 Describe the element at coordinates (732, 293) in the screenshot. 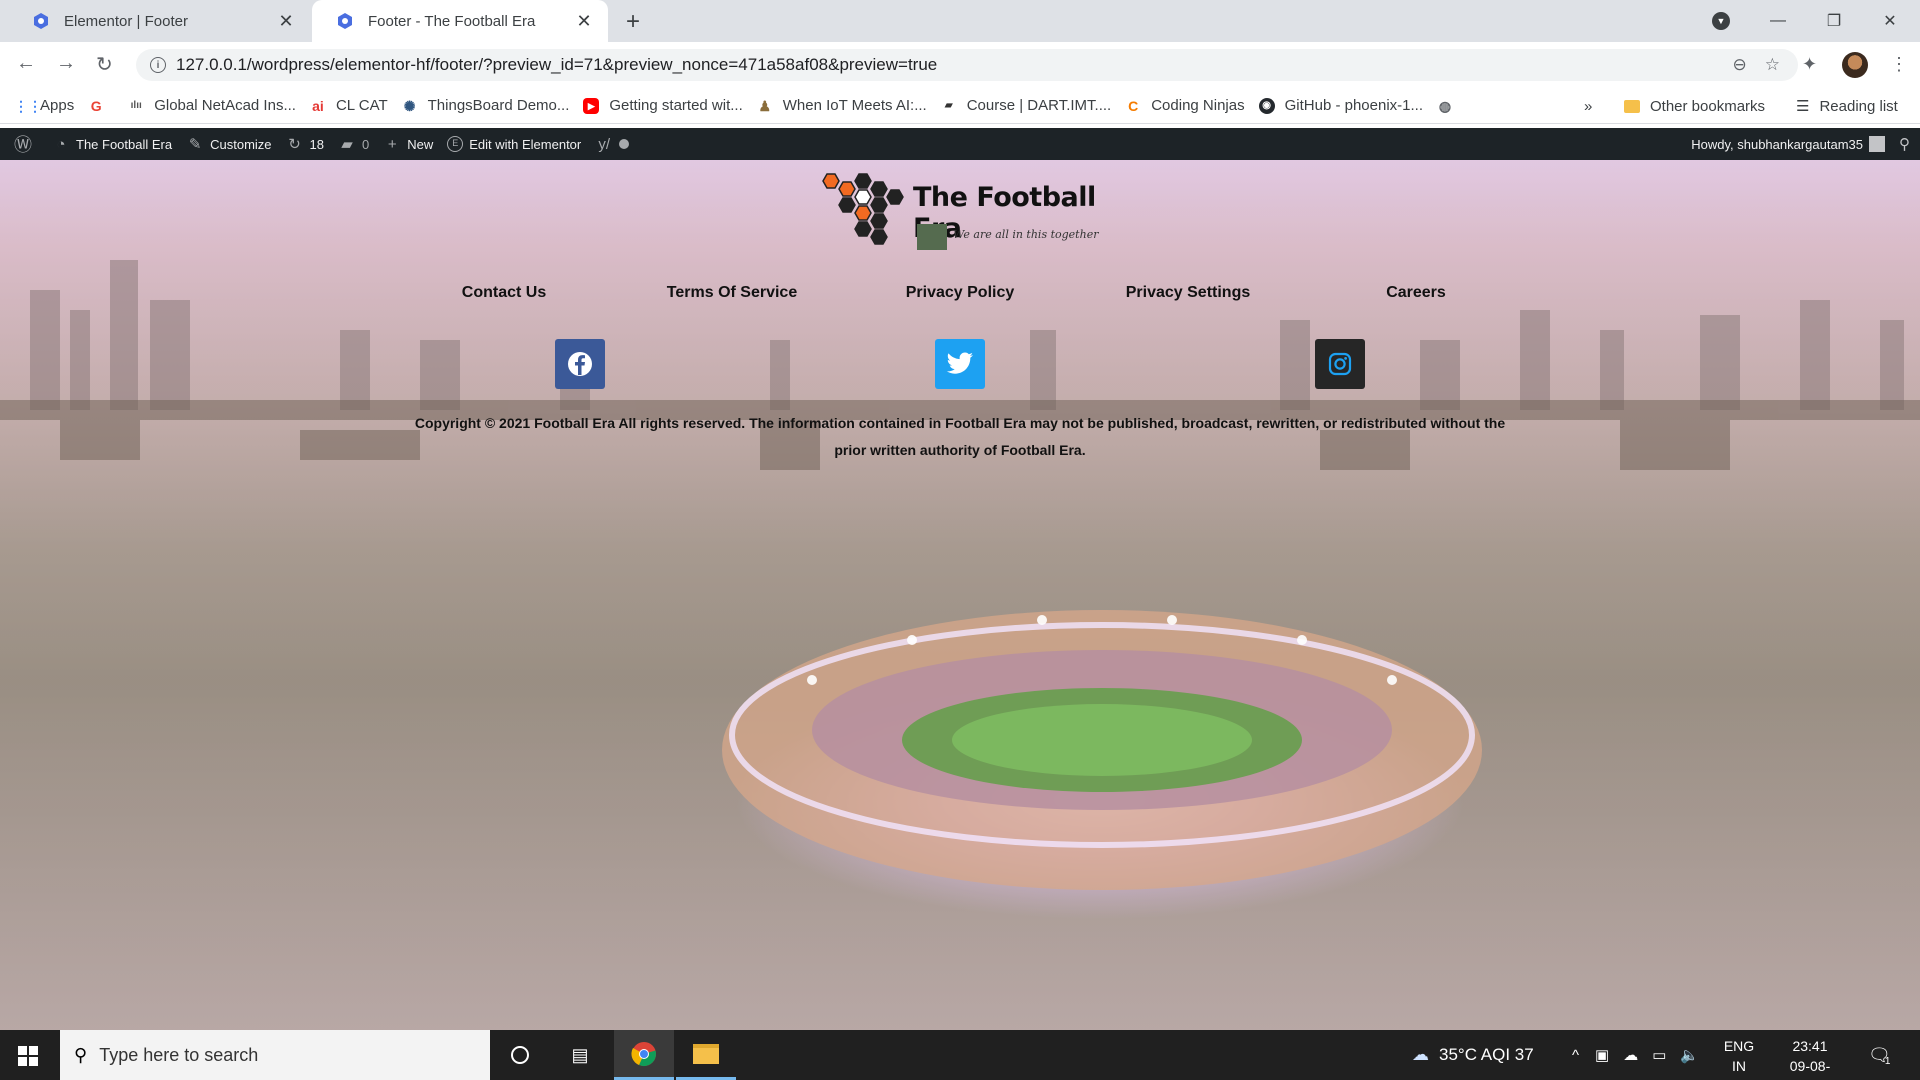

I see `link-terms-of-service: Terms Of Service` at that location.